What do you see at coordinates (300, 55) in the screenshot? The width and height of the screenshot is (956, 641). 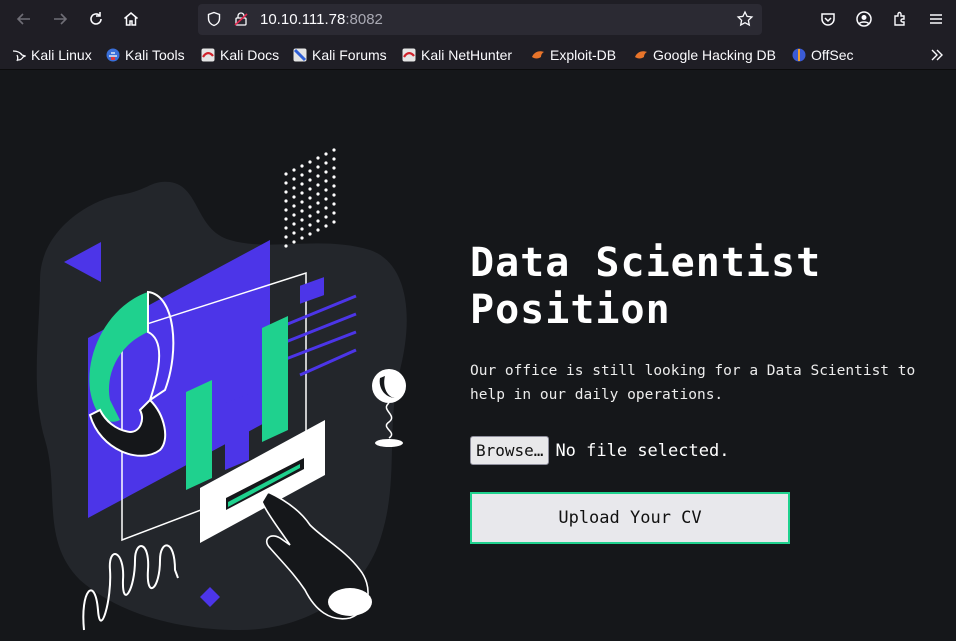 I see `kali-forums-icon` at bounding box center [300, 55].